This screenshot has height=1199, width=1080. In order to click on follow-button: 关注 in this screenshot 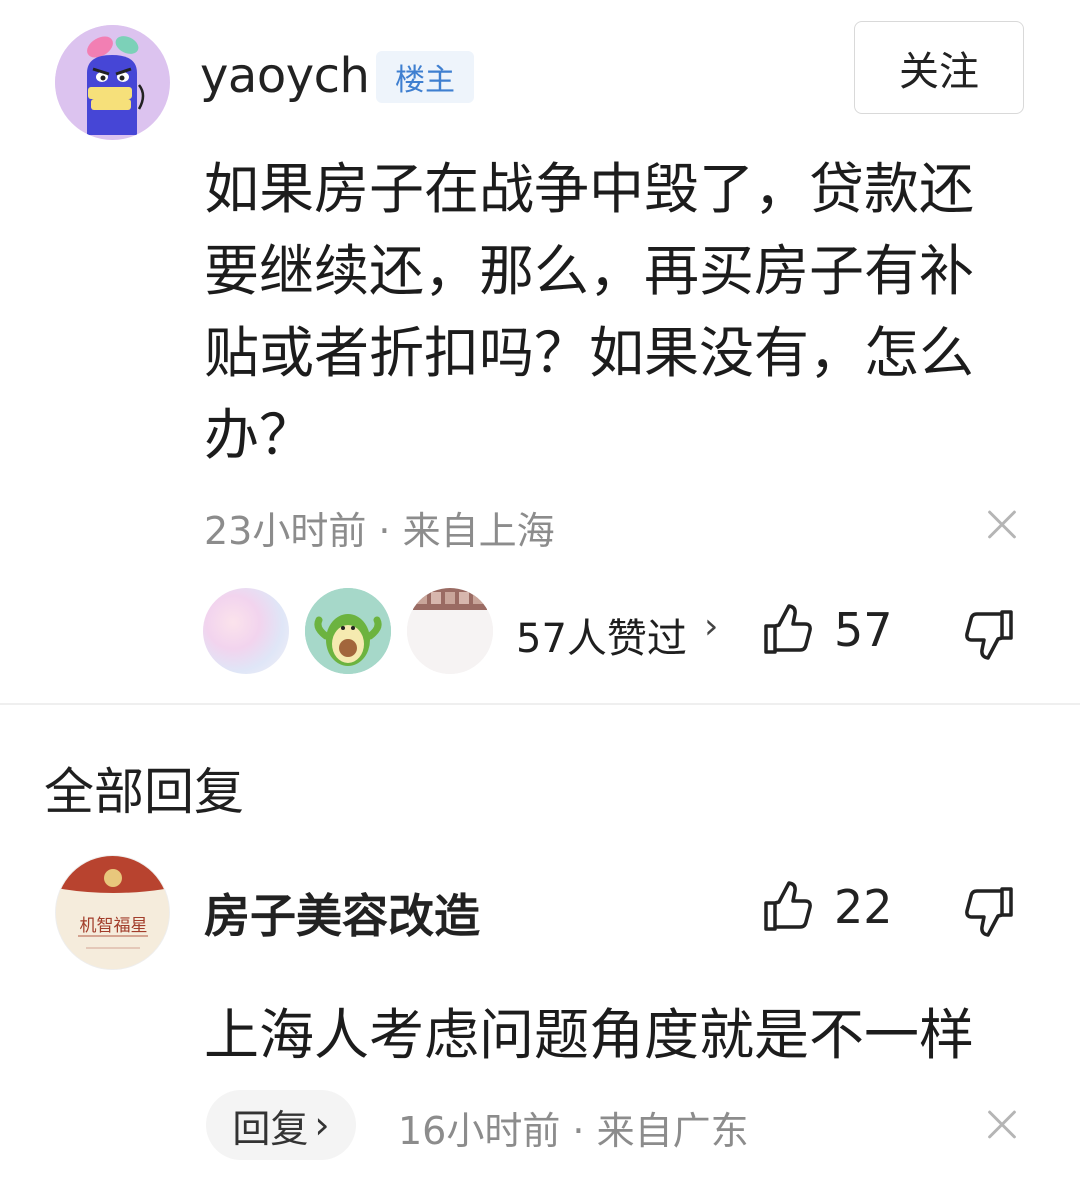, I will do `click(939, 67)`.